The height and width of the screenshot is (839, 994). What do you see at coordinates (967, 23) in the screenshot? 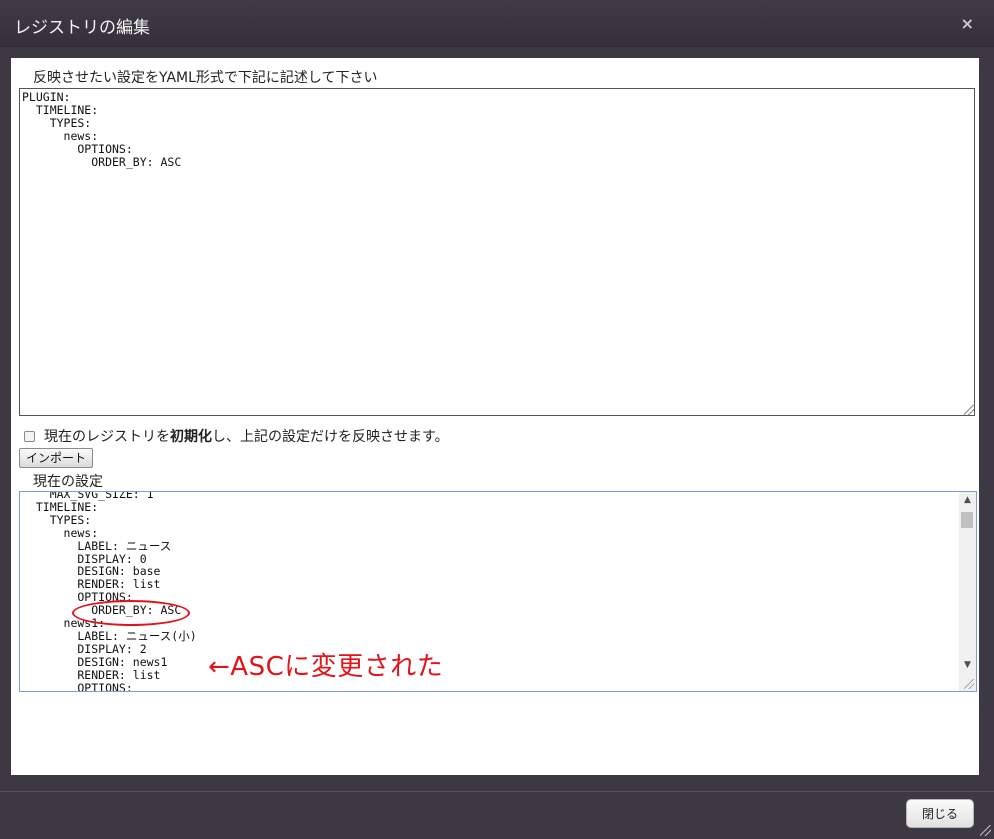
I see `close-icon: ×` at bounding box center [967, 23].